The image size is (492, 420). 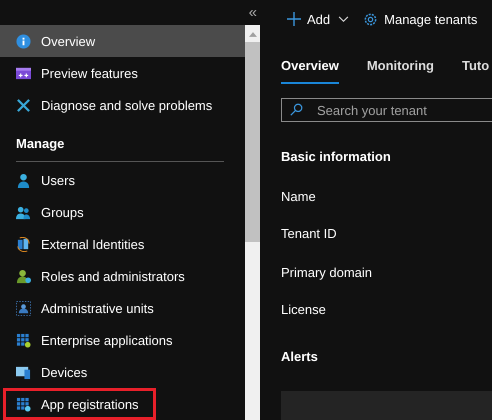 What do you see at coordinates (62, 212) in the screenshot?
I see `nav-label: Groups` at bounding box center [62, 212].